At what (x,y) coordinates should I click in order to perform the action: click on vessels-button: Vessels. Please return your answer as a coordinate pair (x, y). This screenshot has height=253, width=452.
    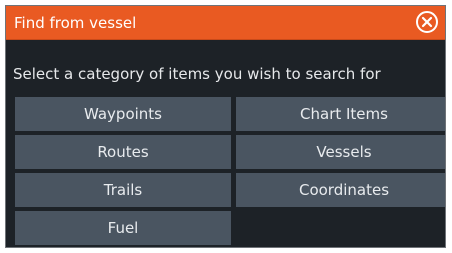
    Looking at the image, I should click on (340, 152).